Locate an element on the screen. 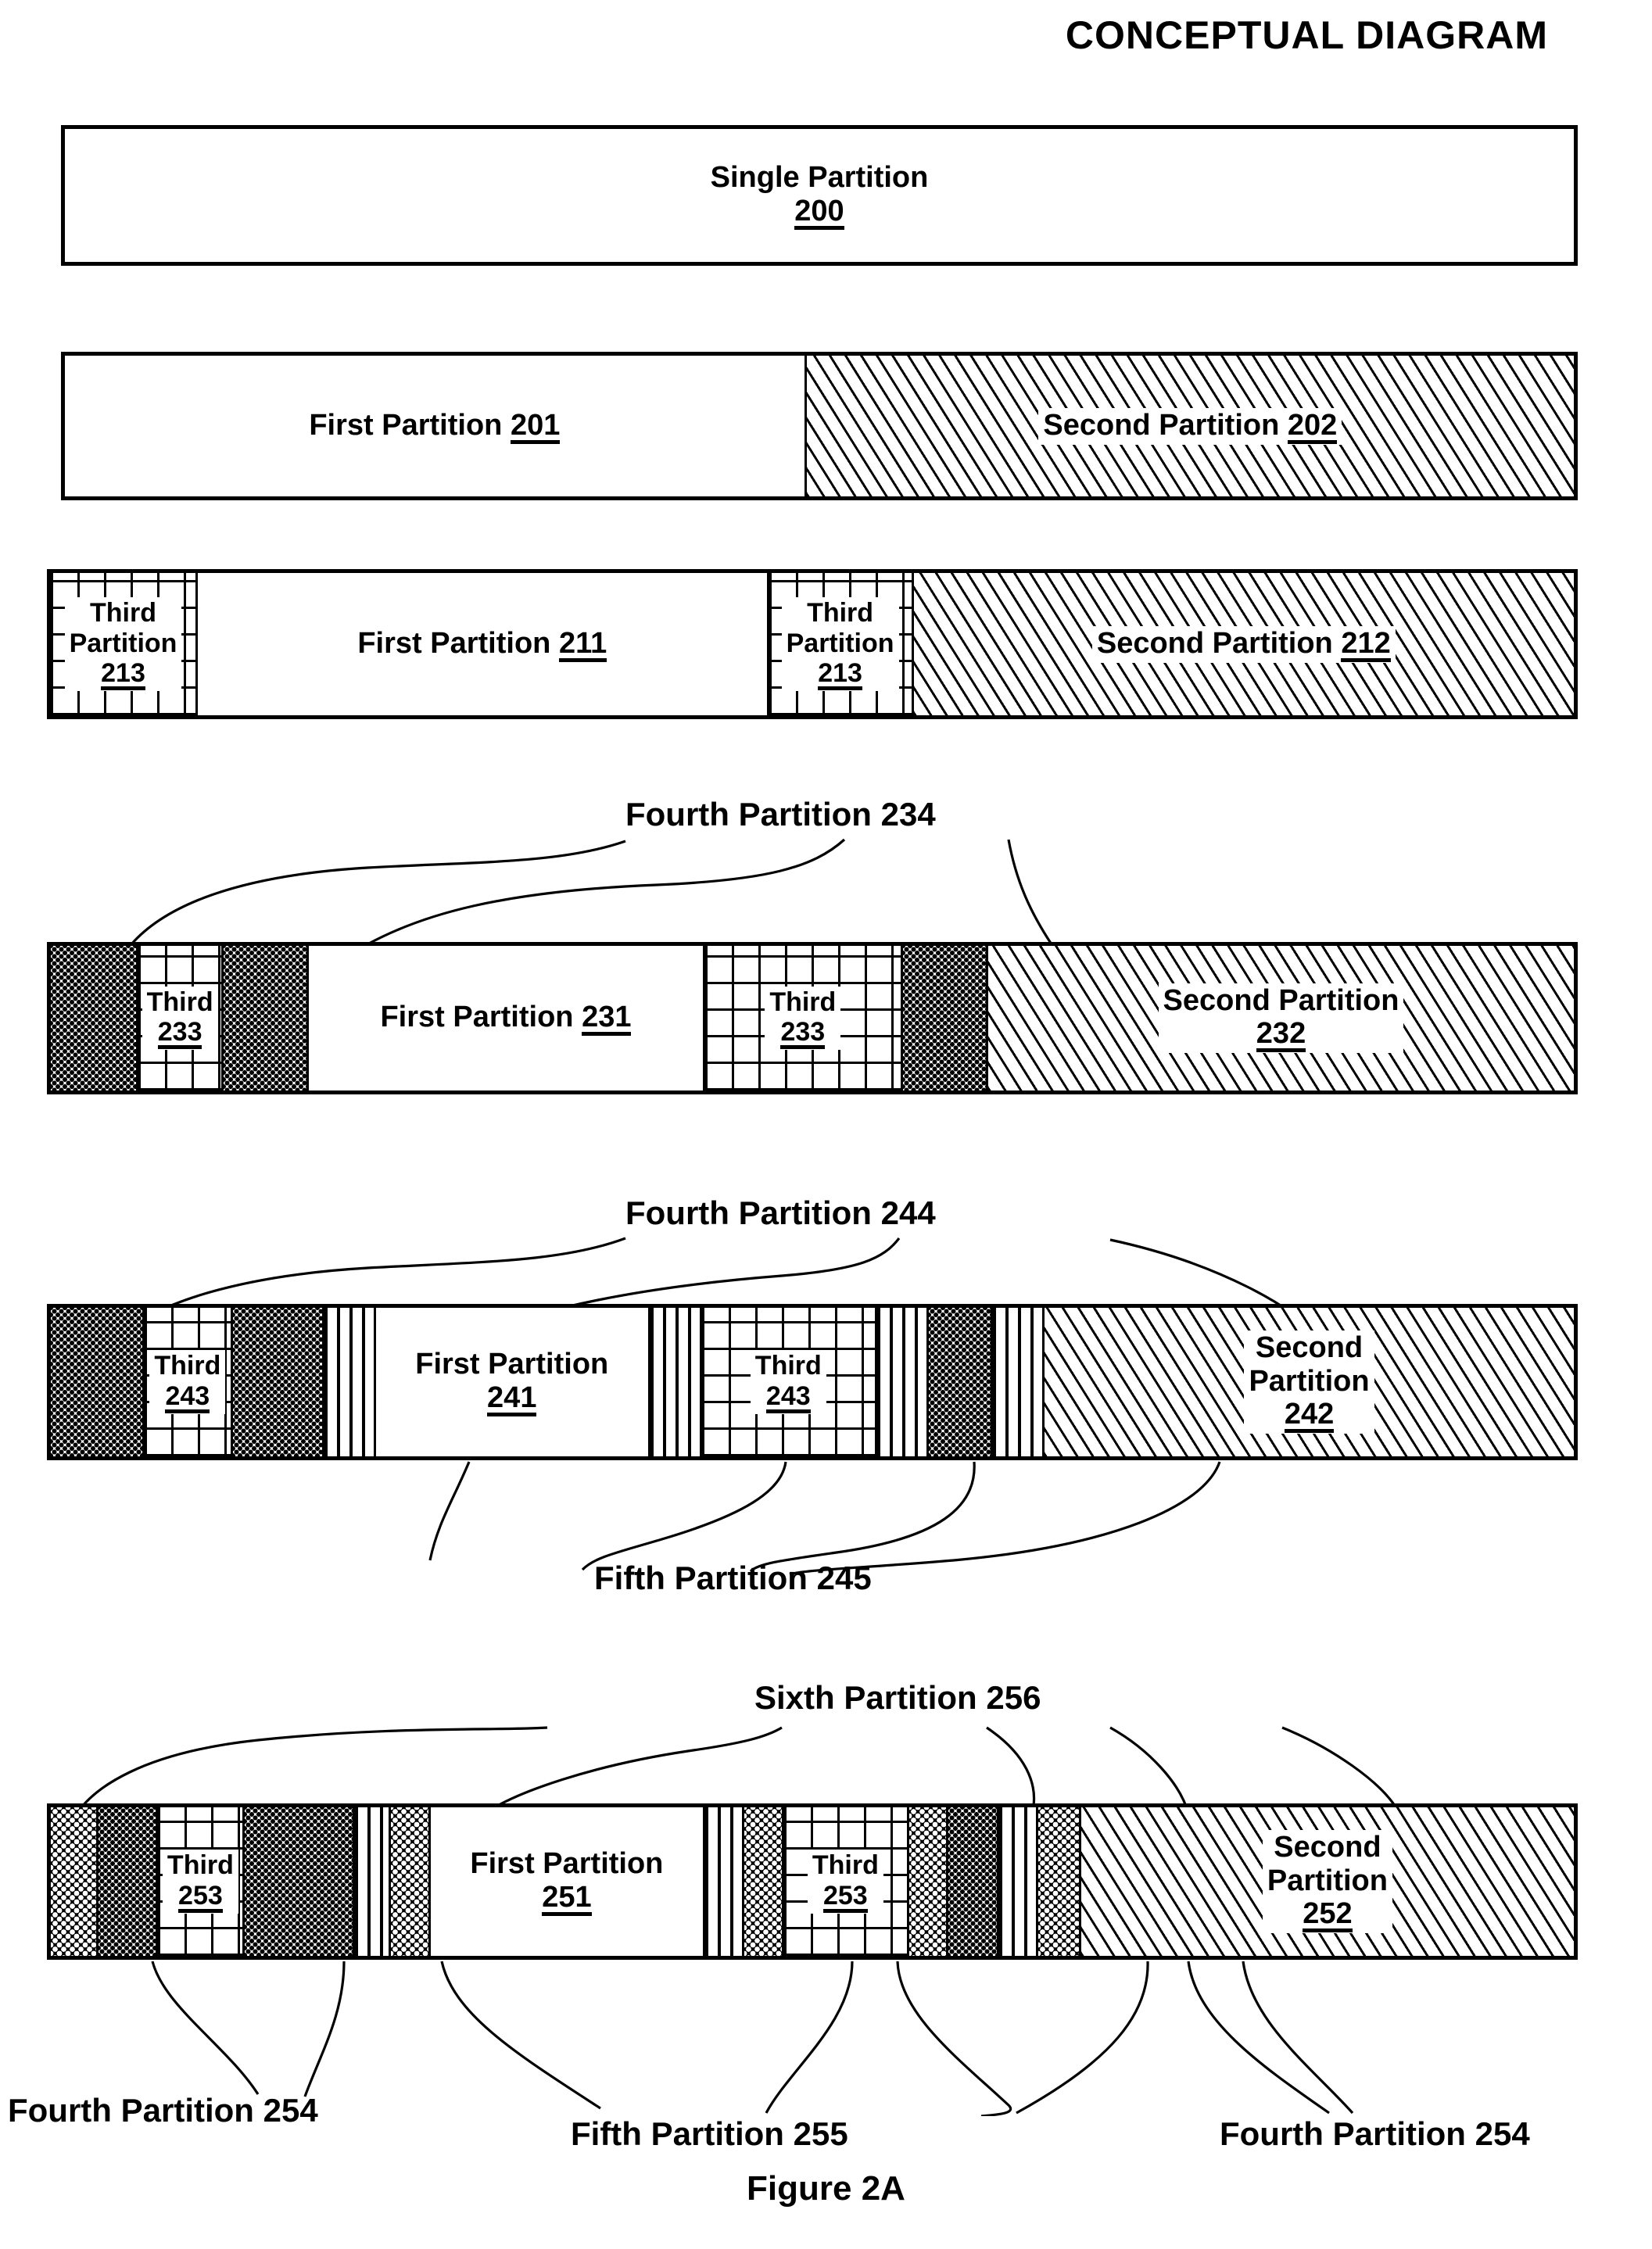 The image size is (1652, 2249). segment-label: First Partition 251 is located at coordinates (566, 1881).